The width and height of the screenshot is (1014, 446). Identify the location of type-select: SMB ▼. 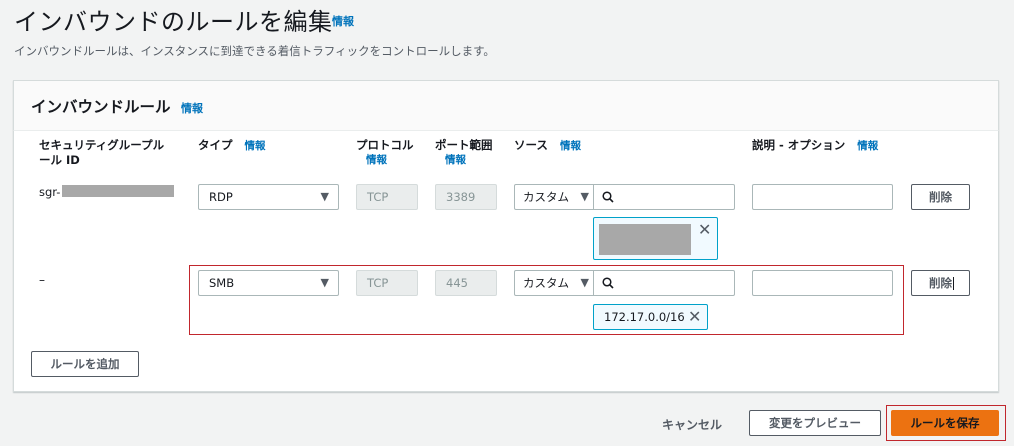
(268, 283).